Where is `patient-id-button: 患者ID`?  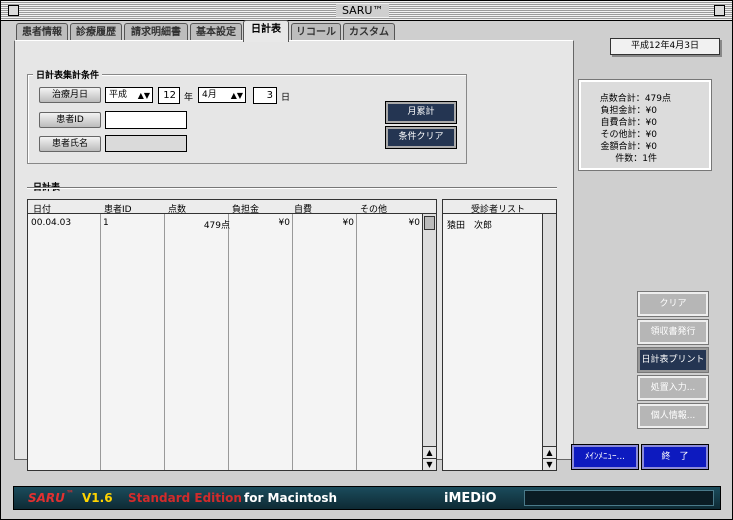
patient-id-button: 患者ID is located at coordinates (70, 120).